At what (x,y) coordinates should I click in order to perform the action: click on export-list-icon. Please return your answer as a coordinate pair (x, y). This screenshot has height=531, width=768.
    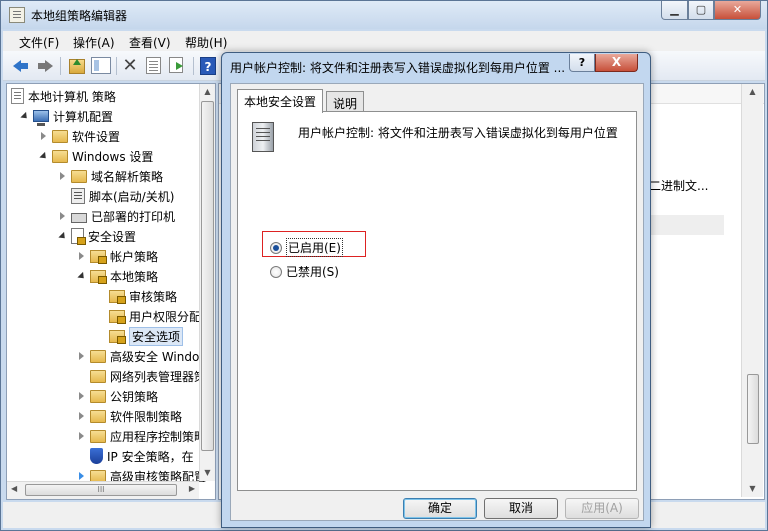
    Looking at the image, I should click on (176, 65).